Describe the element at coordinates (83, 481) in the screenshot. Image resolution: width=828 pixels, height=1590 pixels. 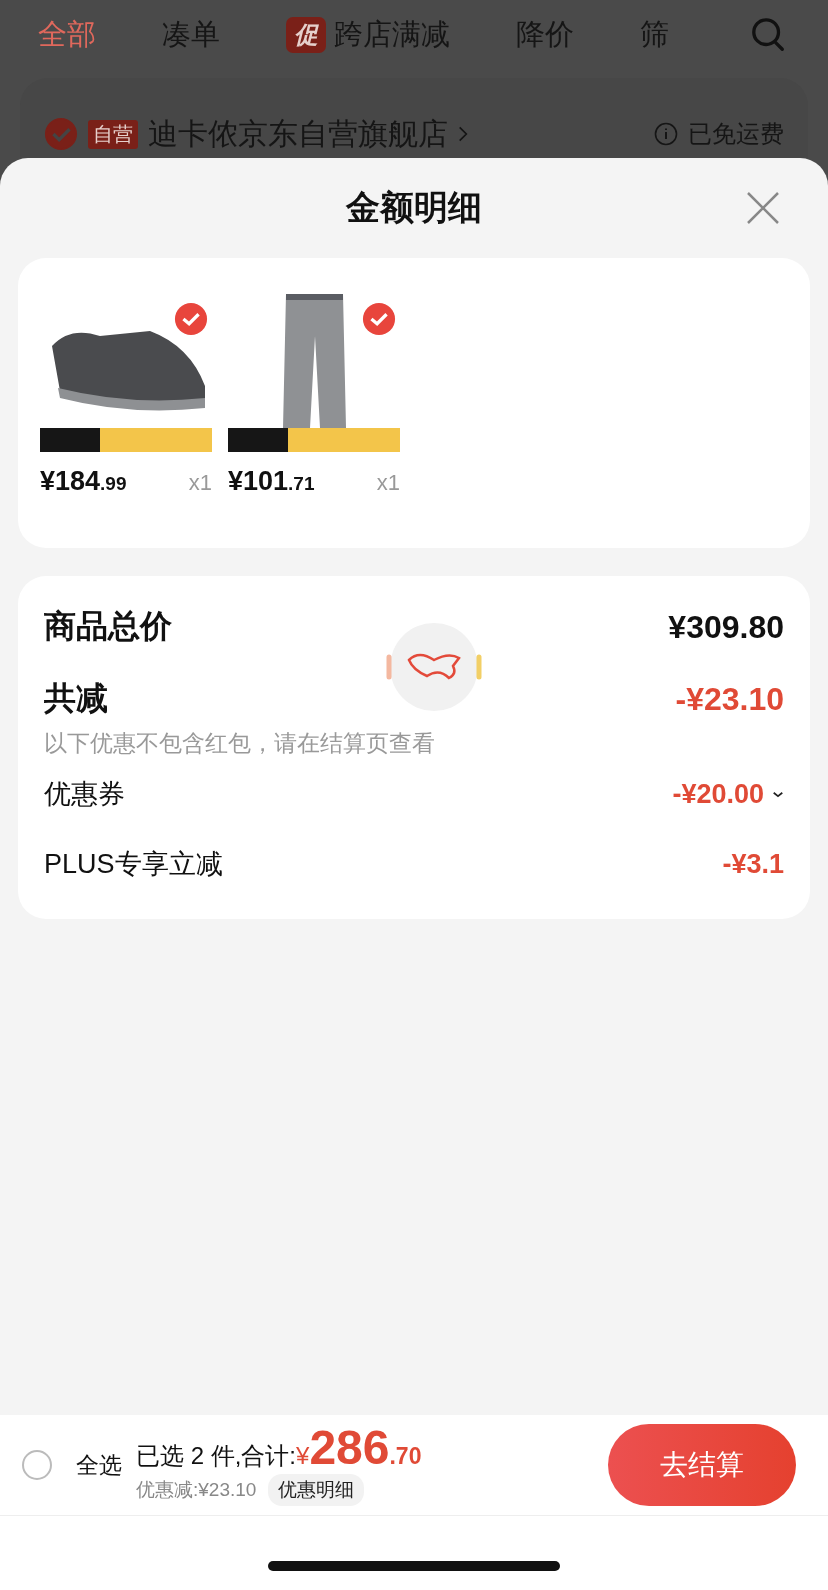
I see `product-price: ¥184.99` at that location.